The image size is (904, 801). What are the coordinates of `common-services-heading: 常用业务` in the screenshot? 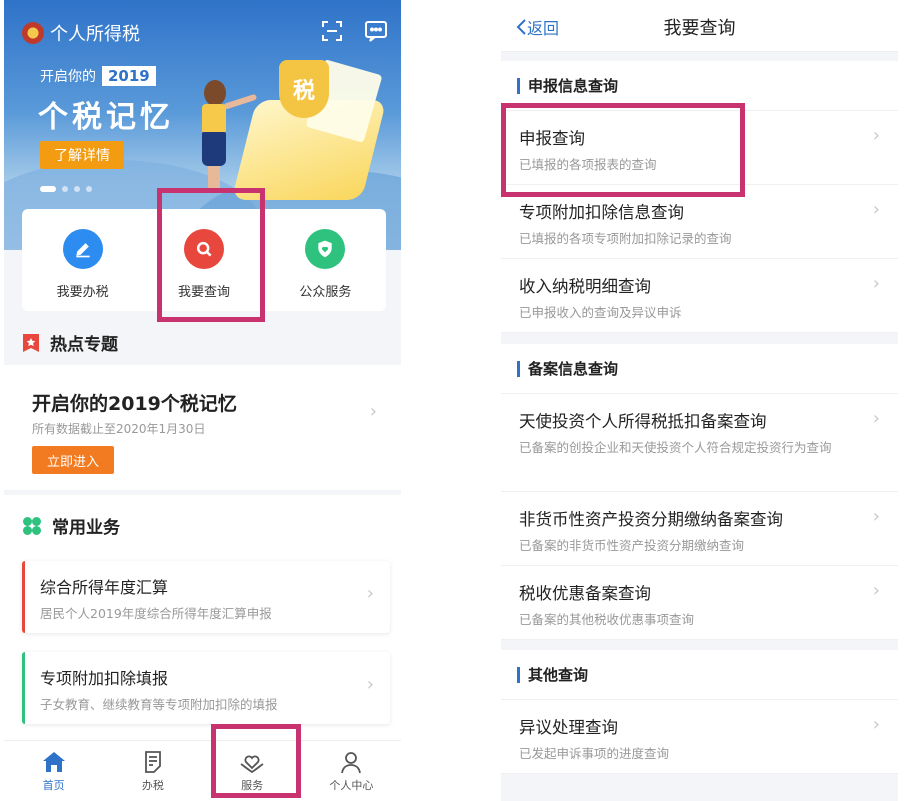 It's located at (71, 525).